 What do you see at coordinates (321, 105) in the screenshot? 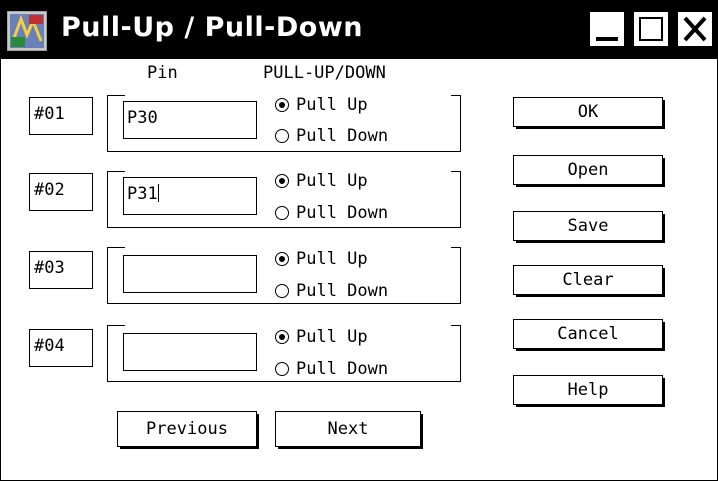
I see `radio-pull-up-01: Pull Up` at bounding box center [321, 105].